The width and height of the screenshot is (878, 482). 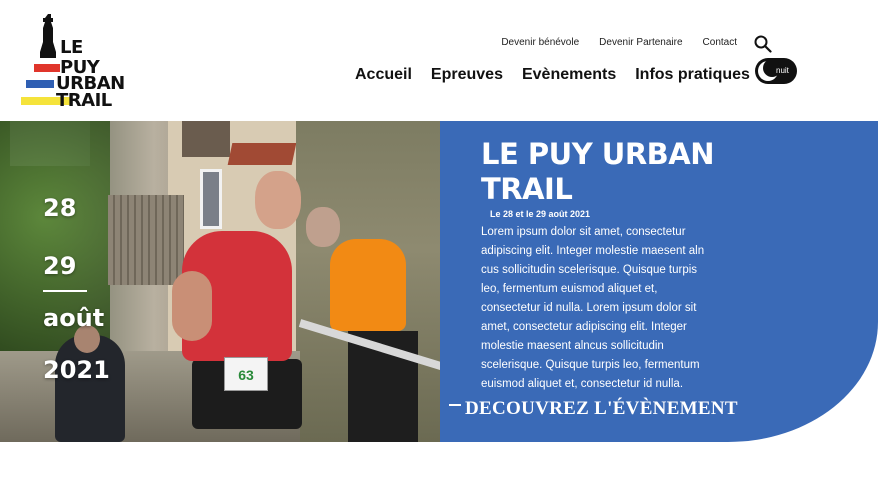 What do you see at coordinates (540, 214) in the screenshot?
I see `event-date-text: Le 28 et le 29 août 2021` at bounding box center [540, 214].